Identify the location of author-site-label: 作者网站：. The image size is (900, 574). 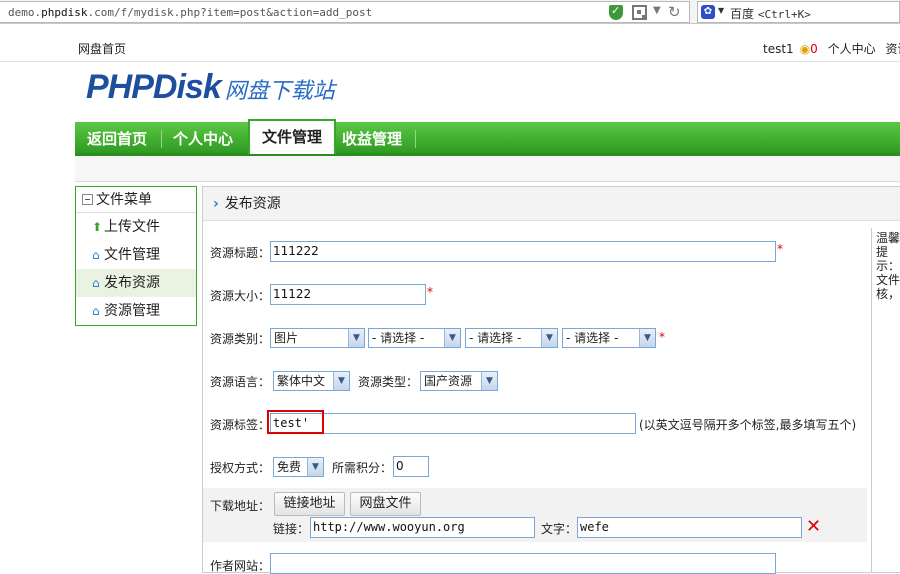
(240, 566).